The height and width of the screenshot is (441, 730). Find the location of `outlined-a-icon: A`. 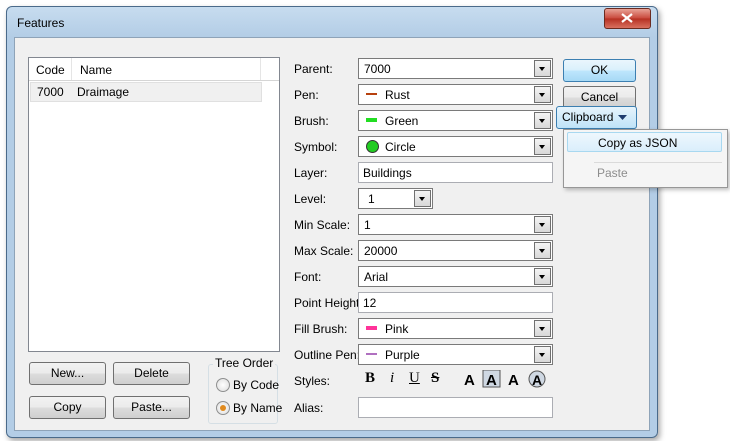

outlined-a-icon: A is located at coordinates (513, 380).